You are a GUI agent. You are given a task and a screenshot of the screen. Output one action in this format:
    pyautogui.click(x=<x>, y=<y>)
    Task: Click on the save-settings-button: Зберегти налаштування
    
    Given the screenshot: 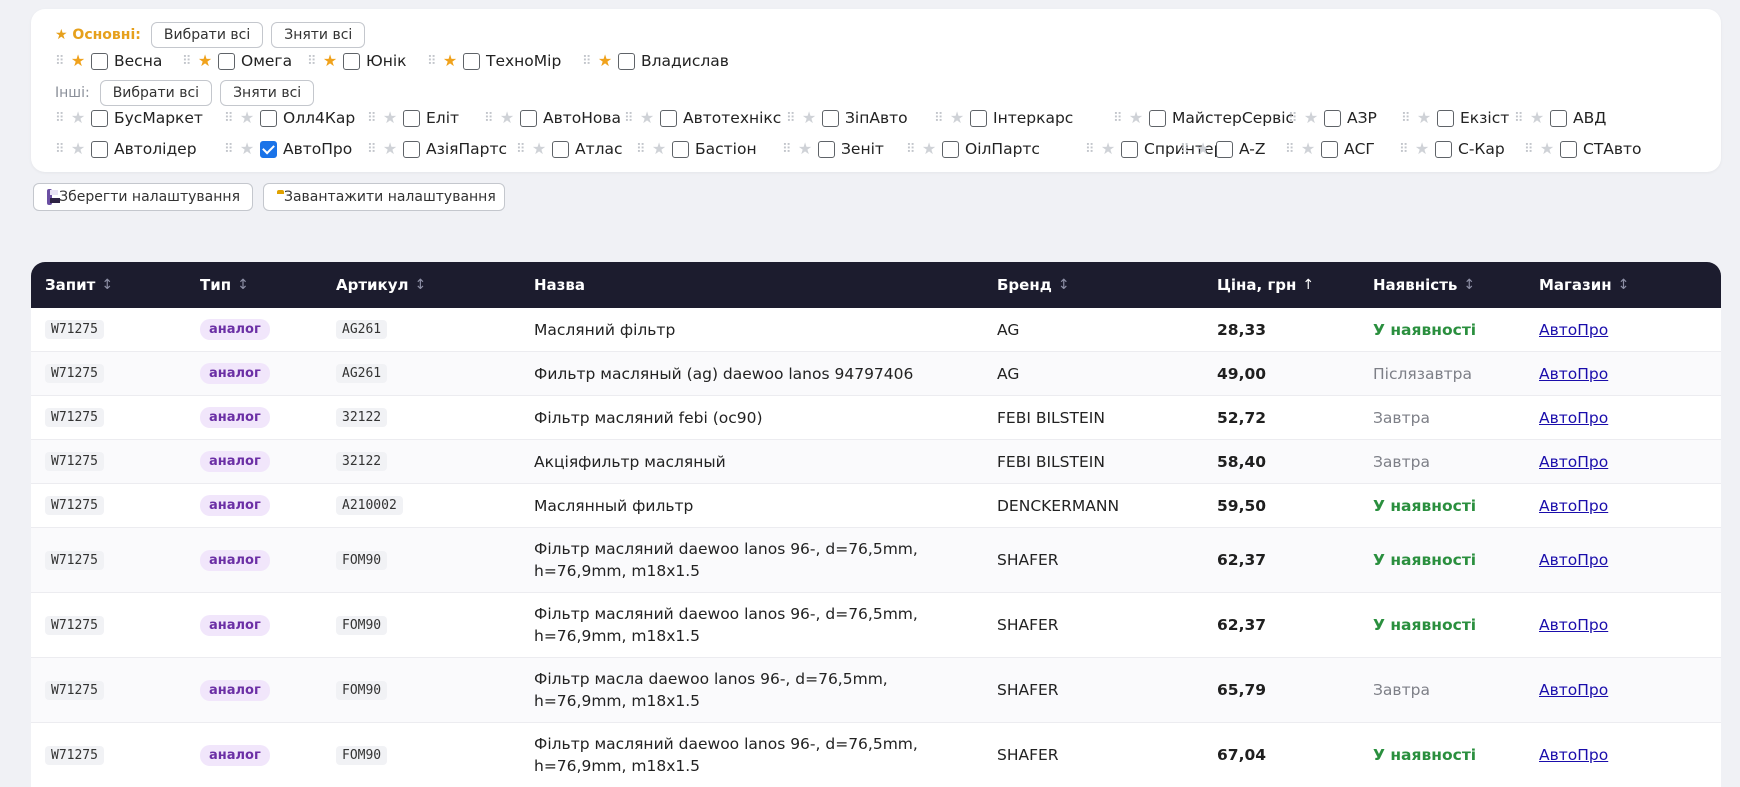 What is the action you would take?
    pyautogui.click(x=143, y=197)
    